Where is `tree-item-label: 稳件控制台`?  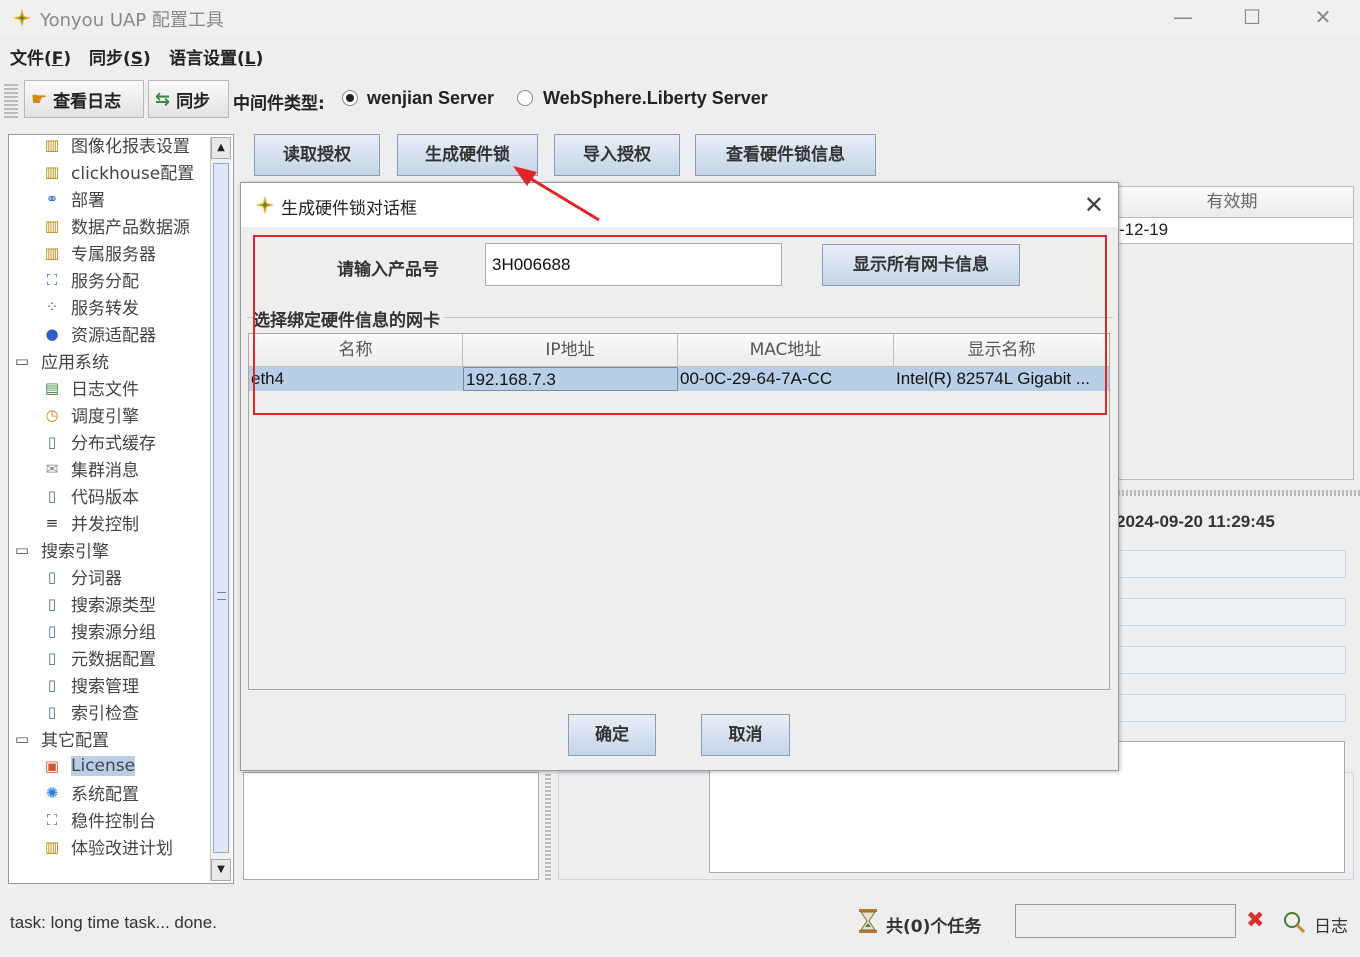
tree-item-label: 稳件控制台 is located at coordinates (113, 822).